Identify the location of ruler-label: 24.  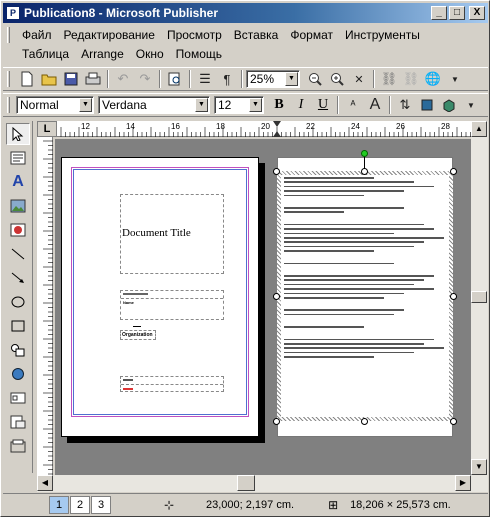
(355, 126).